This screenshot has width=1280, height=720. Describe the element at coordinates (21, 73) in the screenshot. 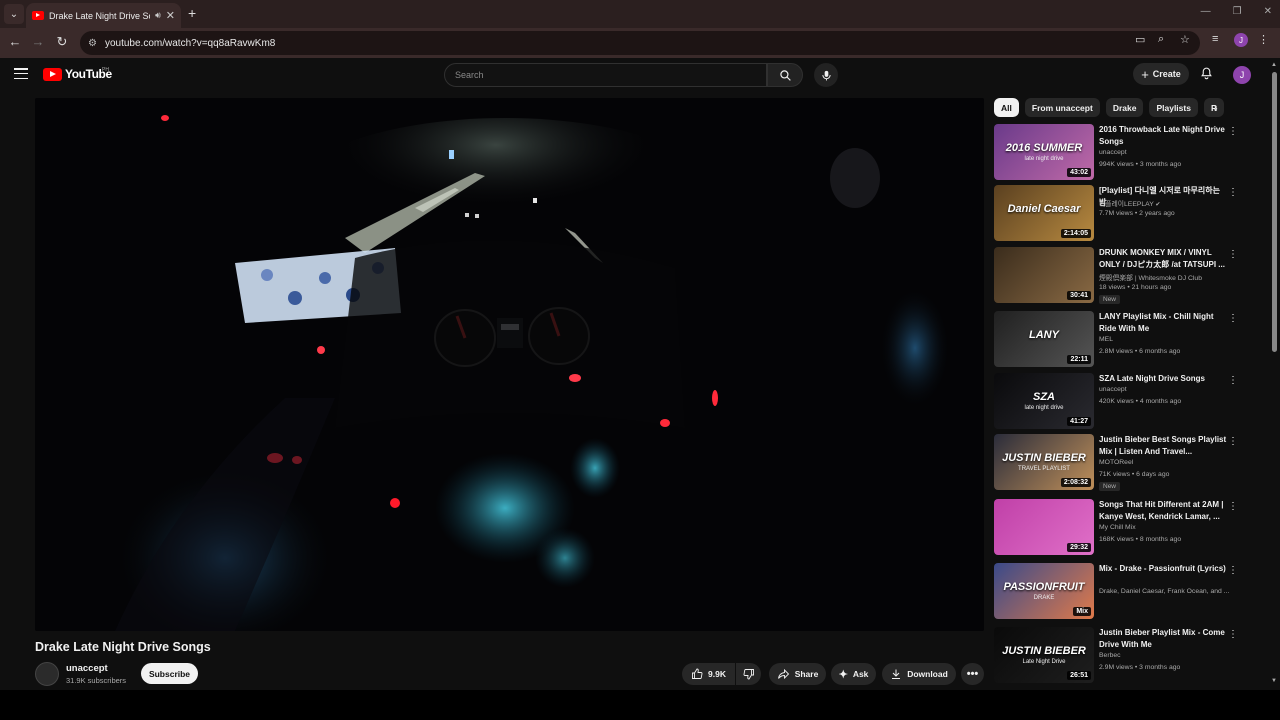

I see `hamburger-menu-icon` at that location.